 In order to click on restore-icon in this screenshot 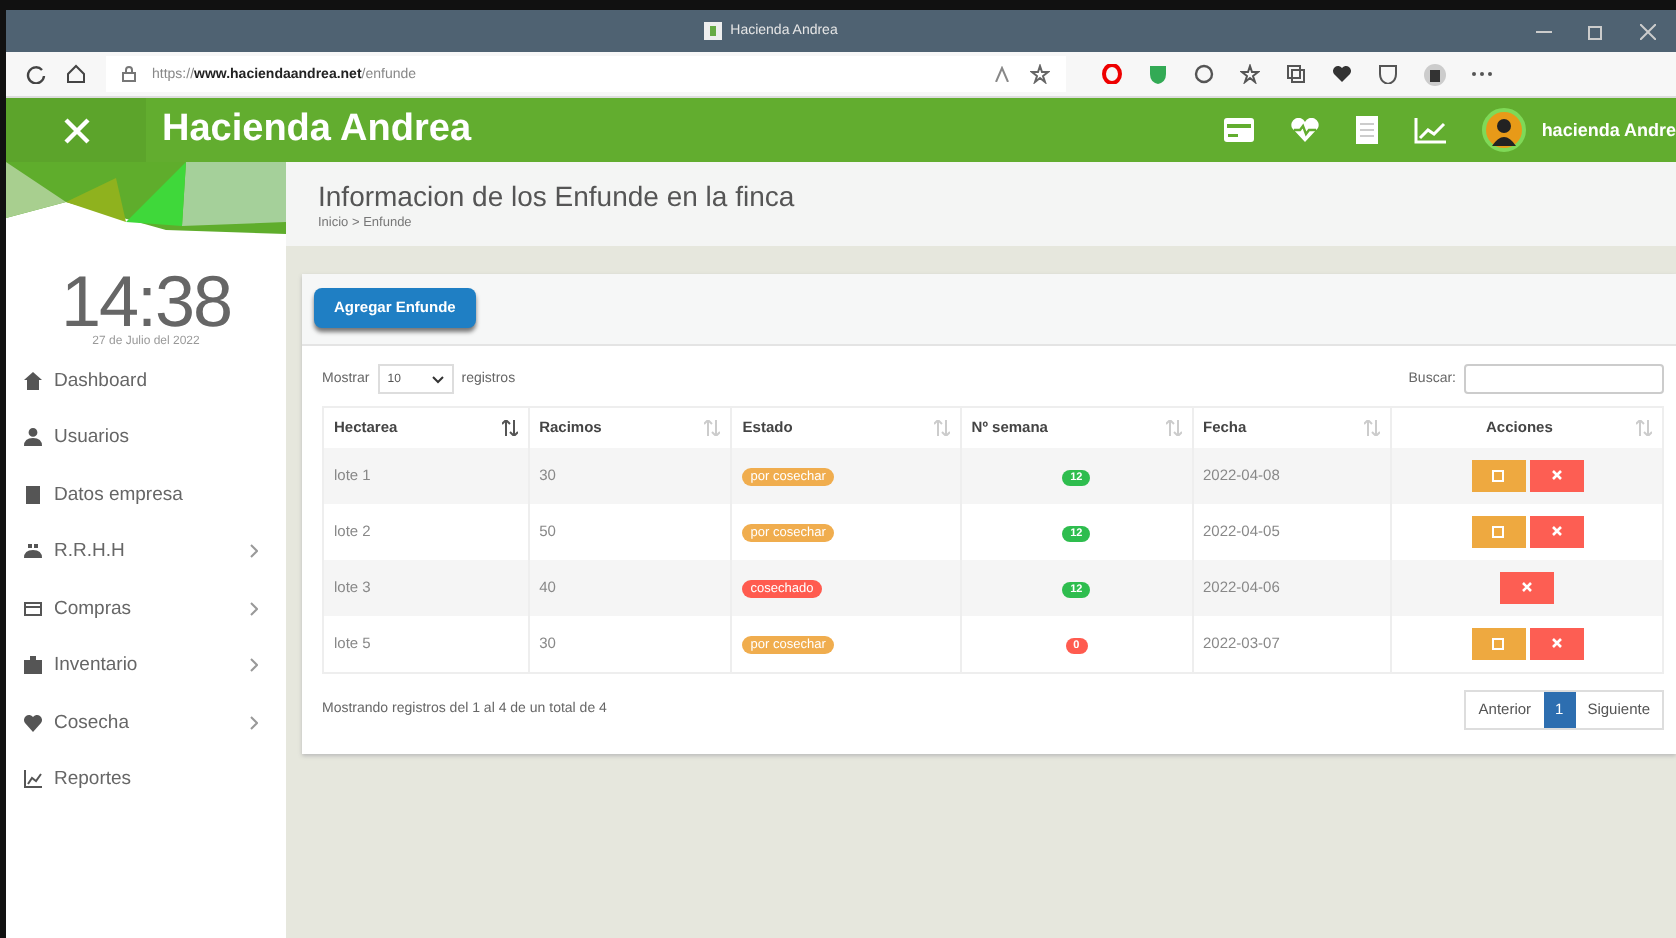, I will do `click(1596, 31)`.